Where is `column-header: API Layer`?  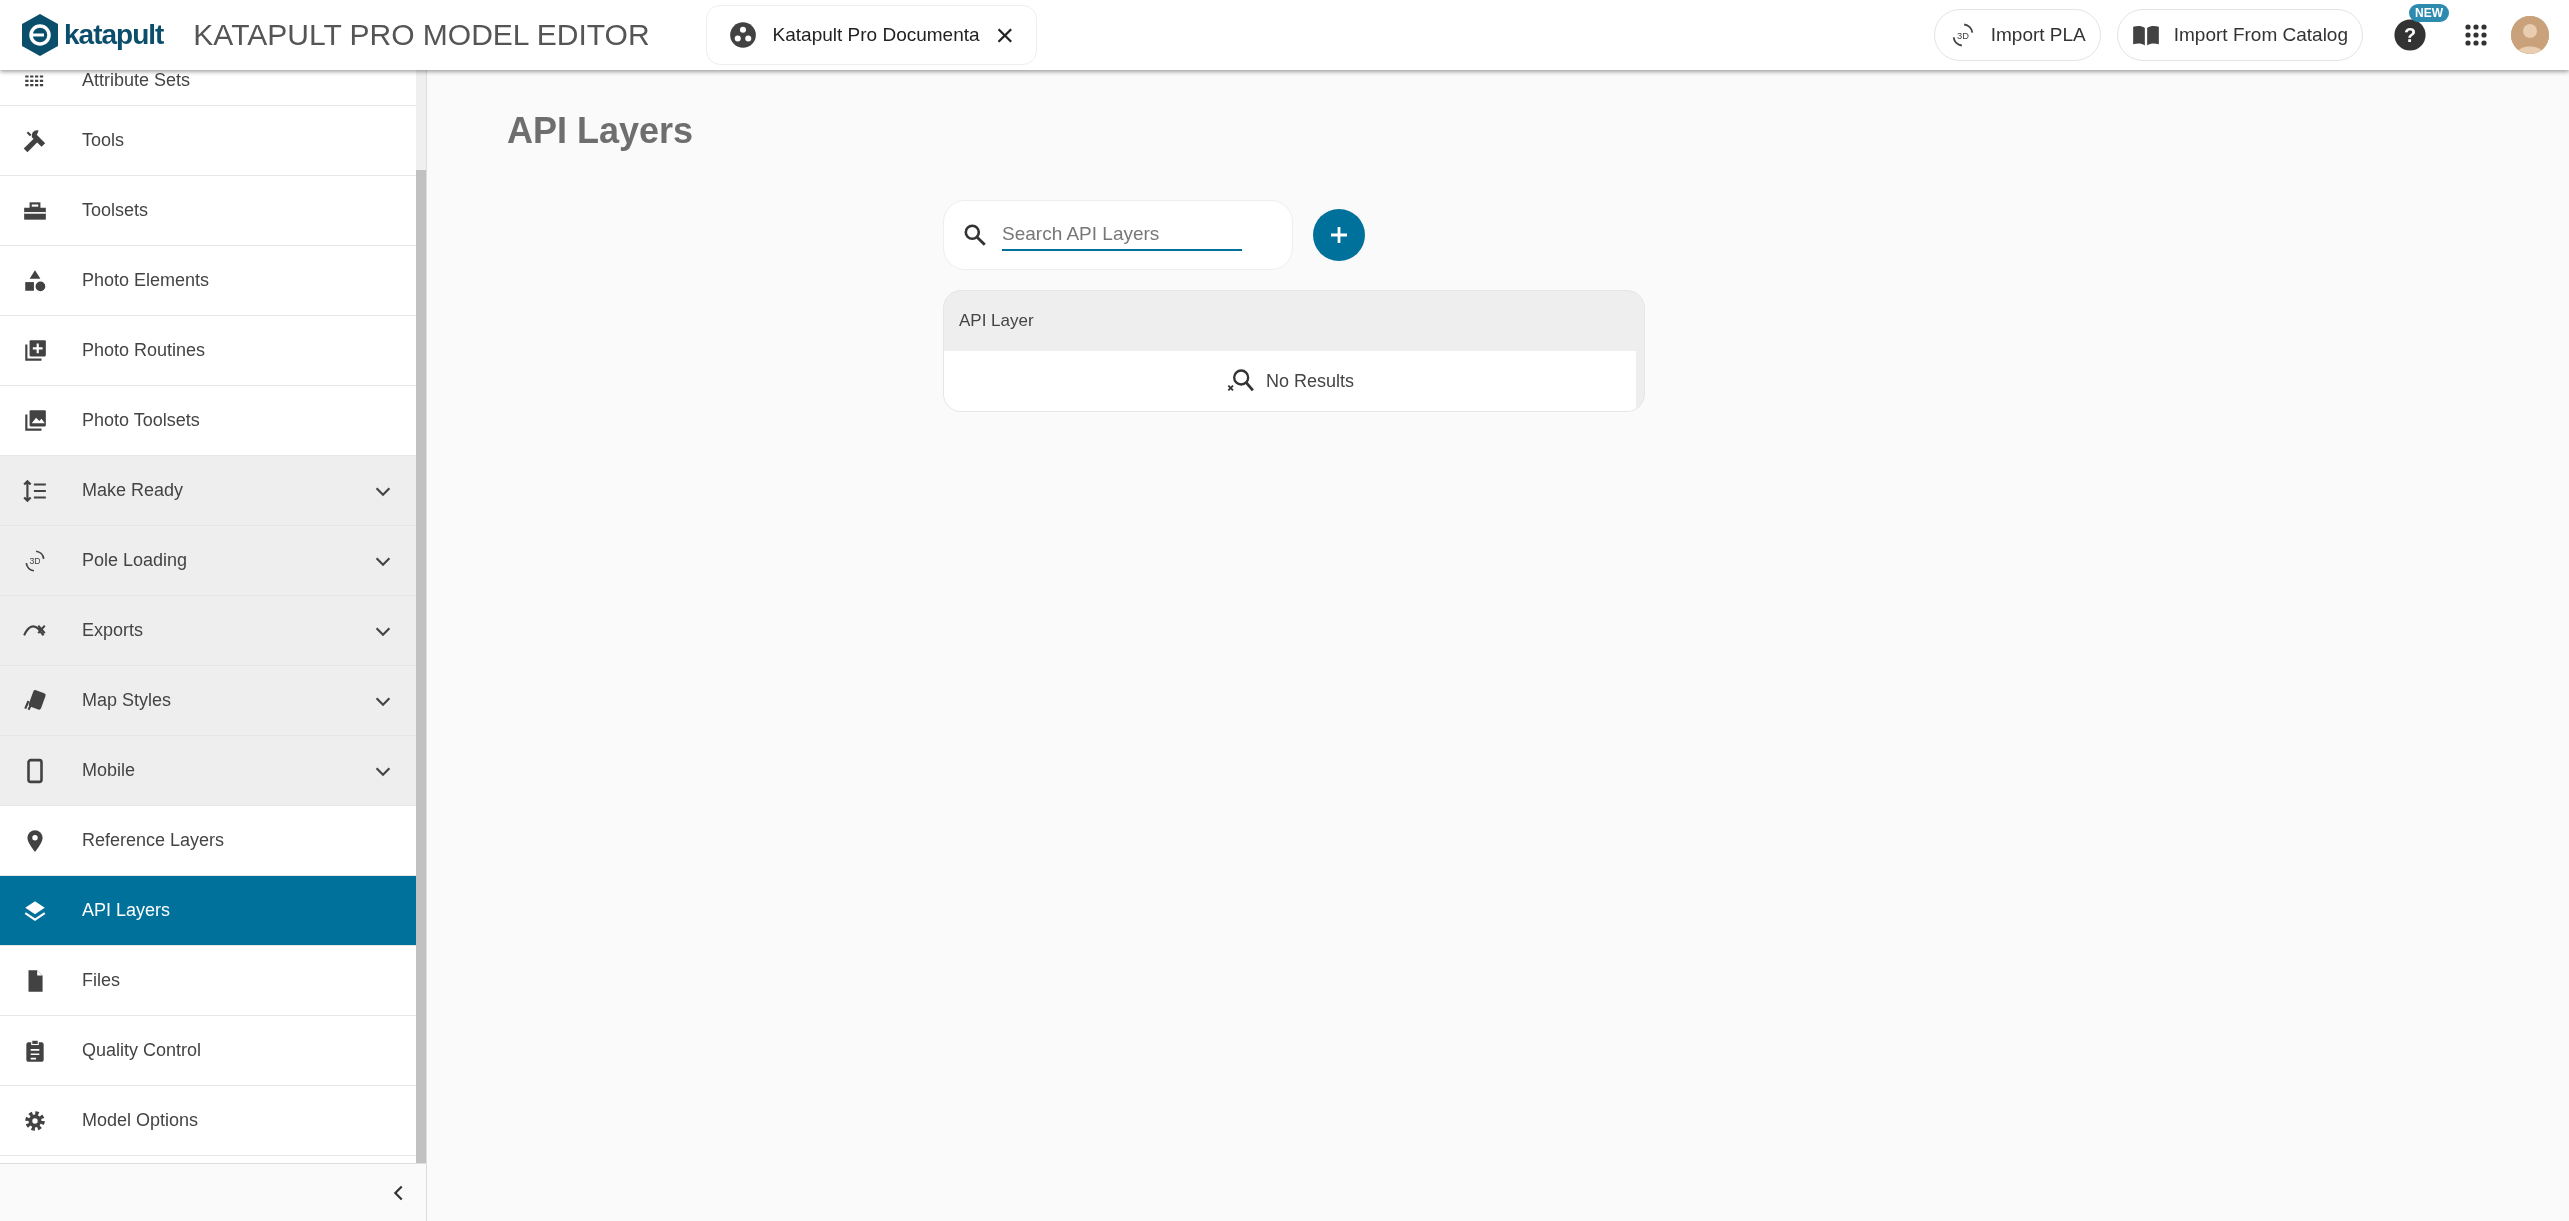 column-header: API Layer is located at coordinates (996, 321).